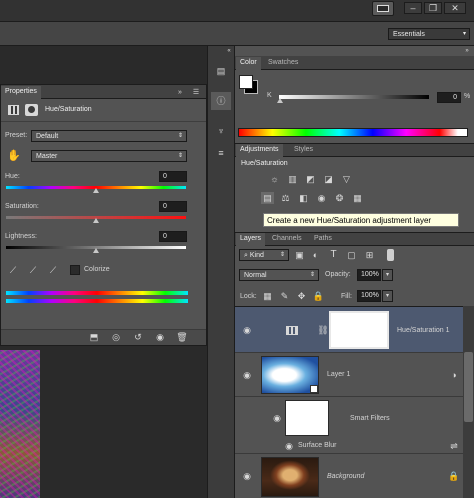 The width and height of the screenshot is (474, 498). I want to click on blend-mode-dropdown: Normal ⇕, so click(279, 275).